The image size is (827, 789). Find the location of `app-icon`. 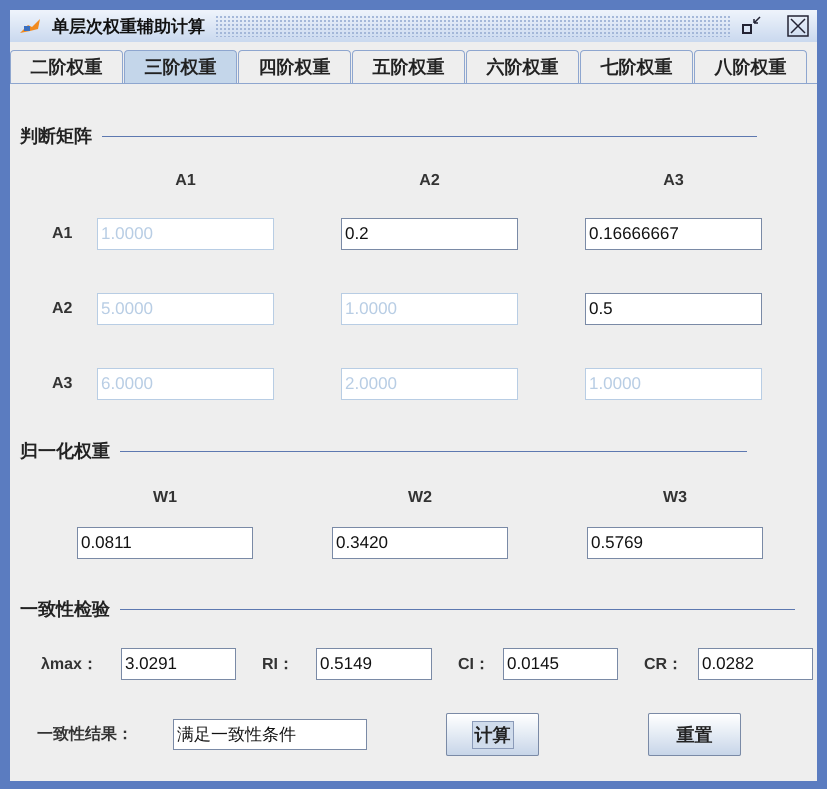

app-icon is located at coordinates (30, 26).